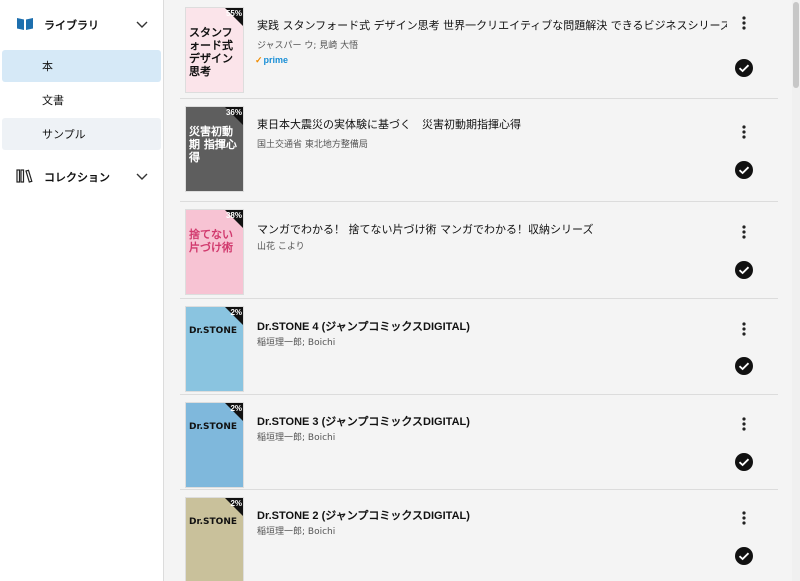 The height and width of the screenshot is (581, 800). What do you see at coordinates (233, 215) in the screenshot?
I see `progress-text: 38%` at bounding box center [233, 215].